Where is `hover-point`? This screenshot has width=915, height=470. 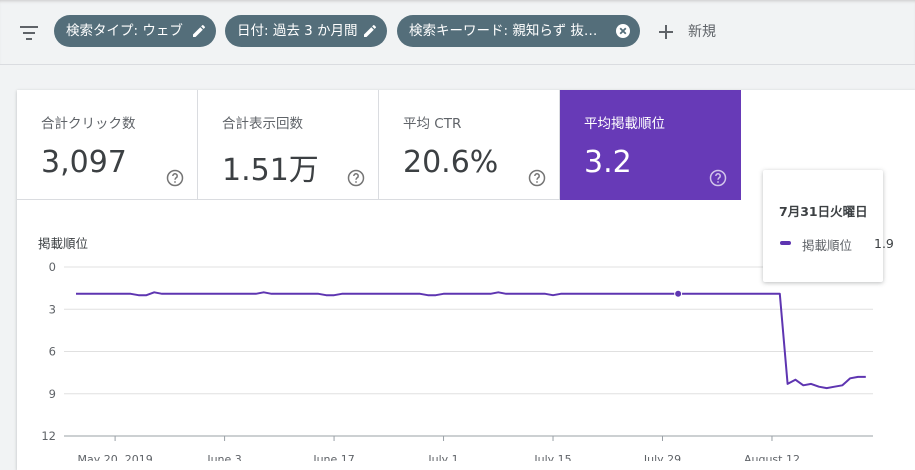 hover-point is located at coordinates (678, 293).